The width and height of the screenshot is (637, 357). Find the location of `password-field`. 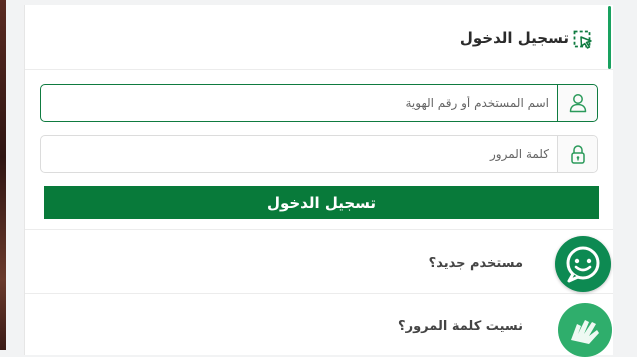

password-field is located at coordinates (319, 154).